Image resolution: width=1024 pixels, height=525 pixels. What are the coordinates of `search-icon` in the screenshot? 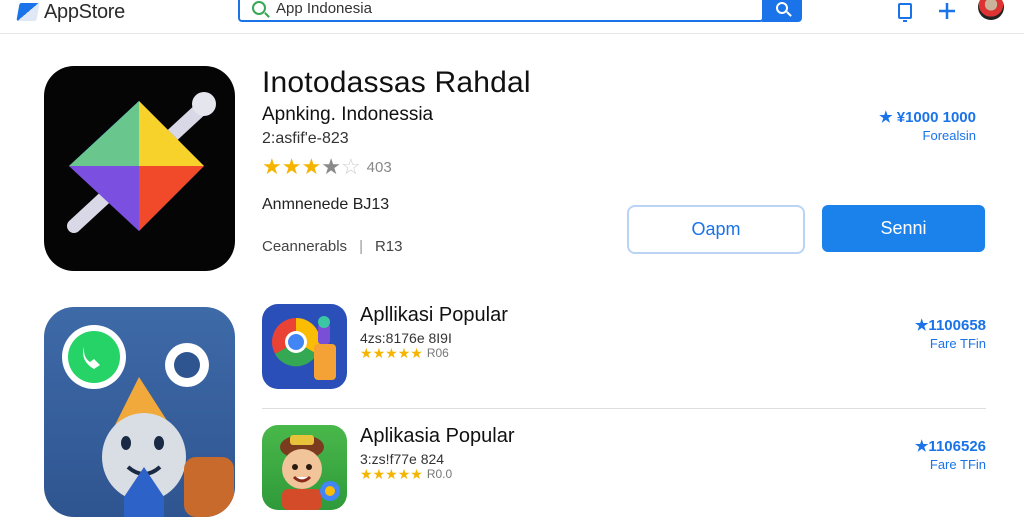 It's located at (259, 8).